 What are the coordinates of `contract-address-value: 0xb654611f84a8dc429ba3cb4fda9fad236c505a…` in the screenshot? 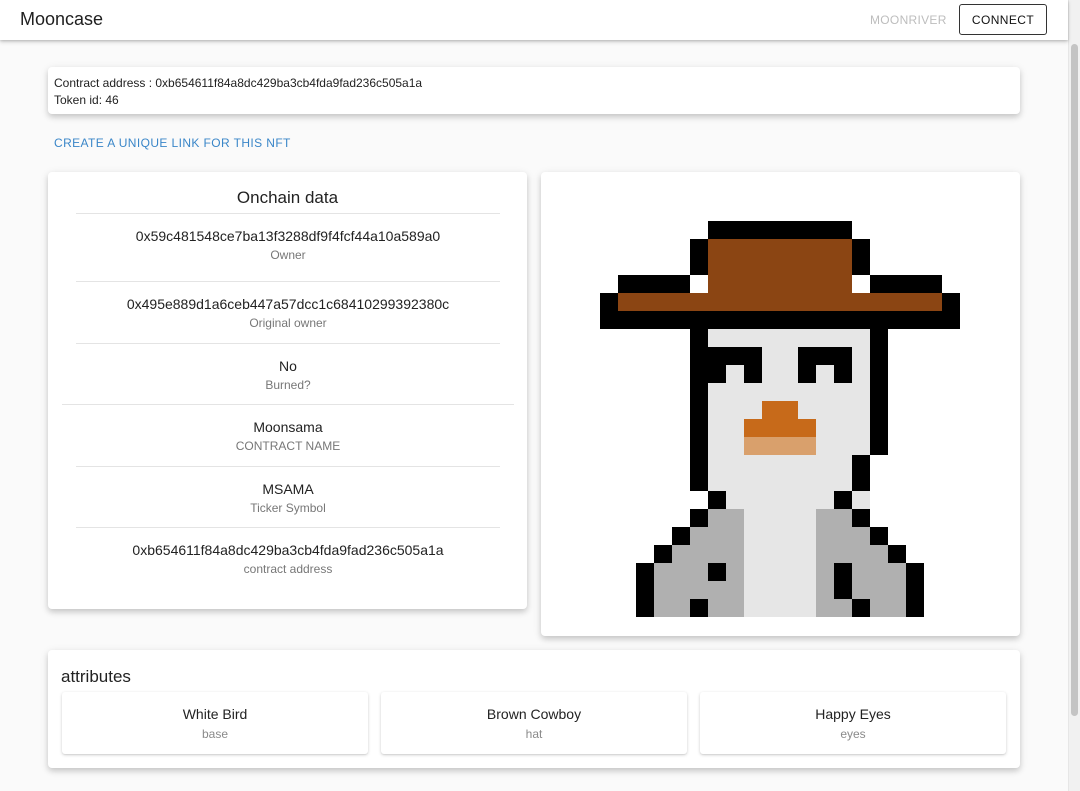 It's located at (288, 550).